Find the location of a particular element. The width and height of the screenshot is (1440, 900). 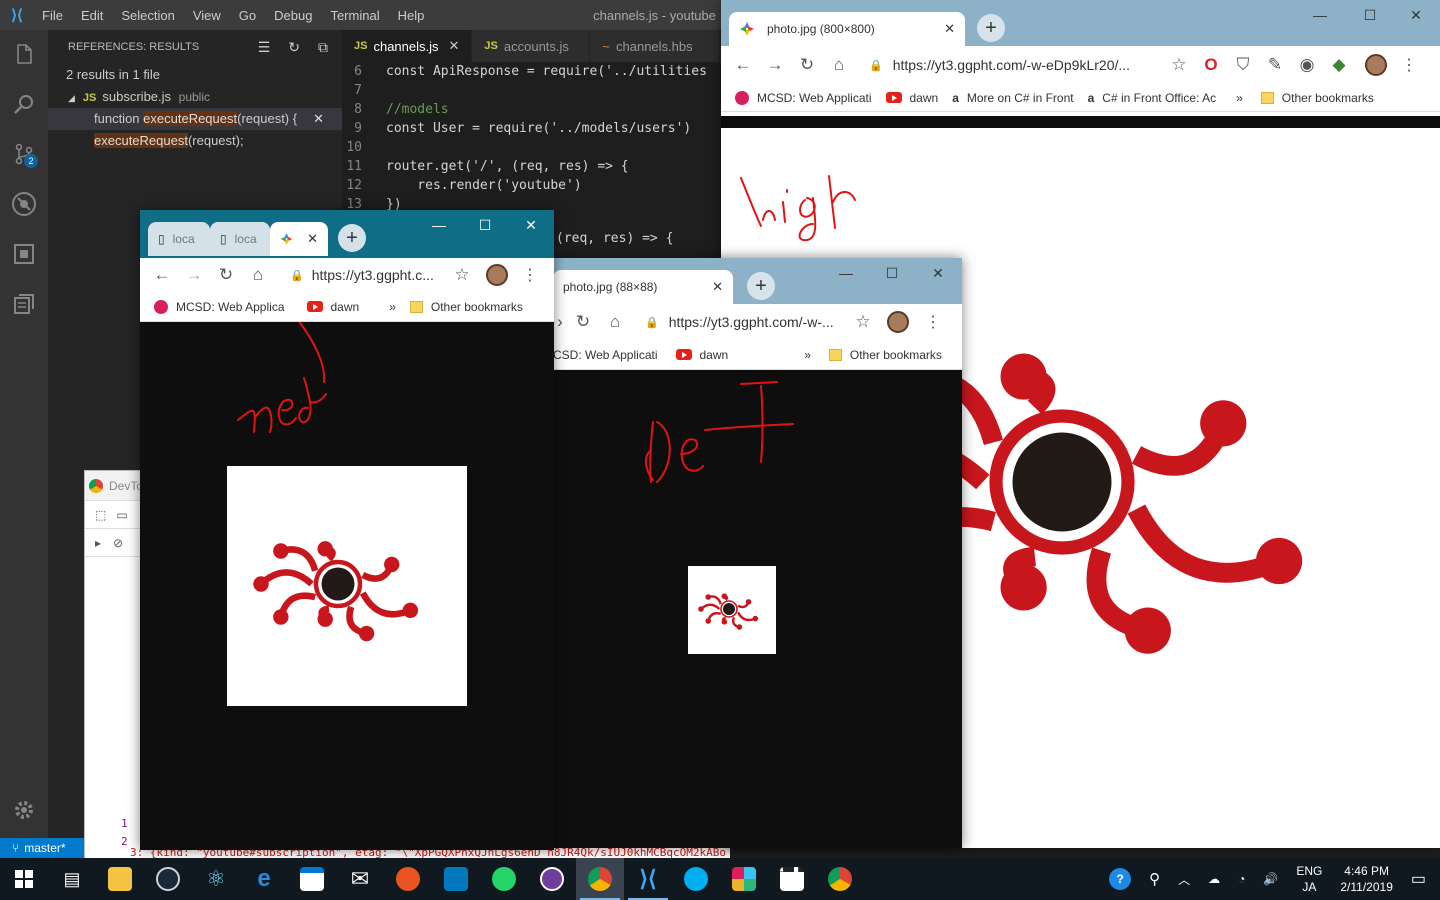

atom-icon: ⚛ is located at coordinates (216, 879).